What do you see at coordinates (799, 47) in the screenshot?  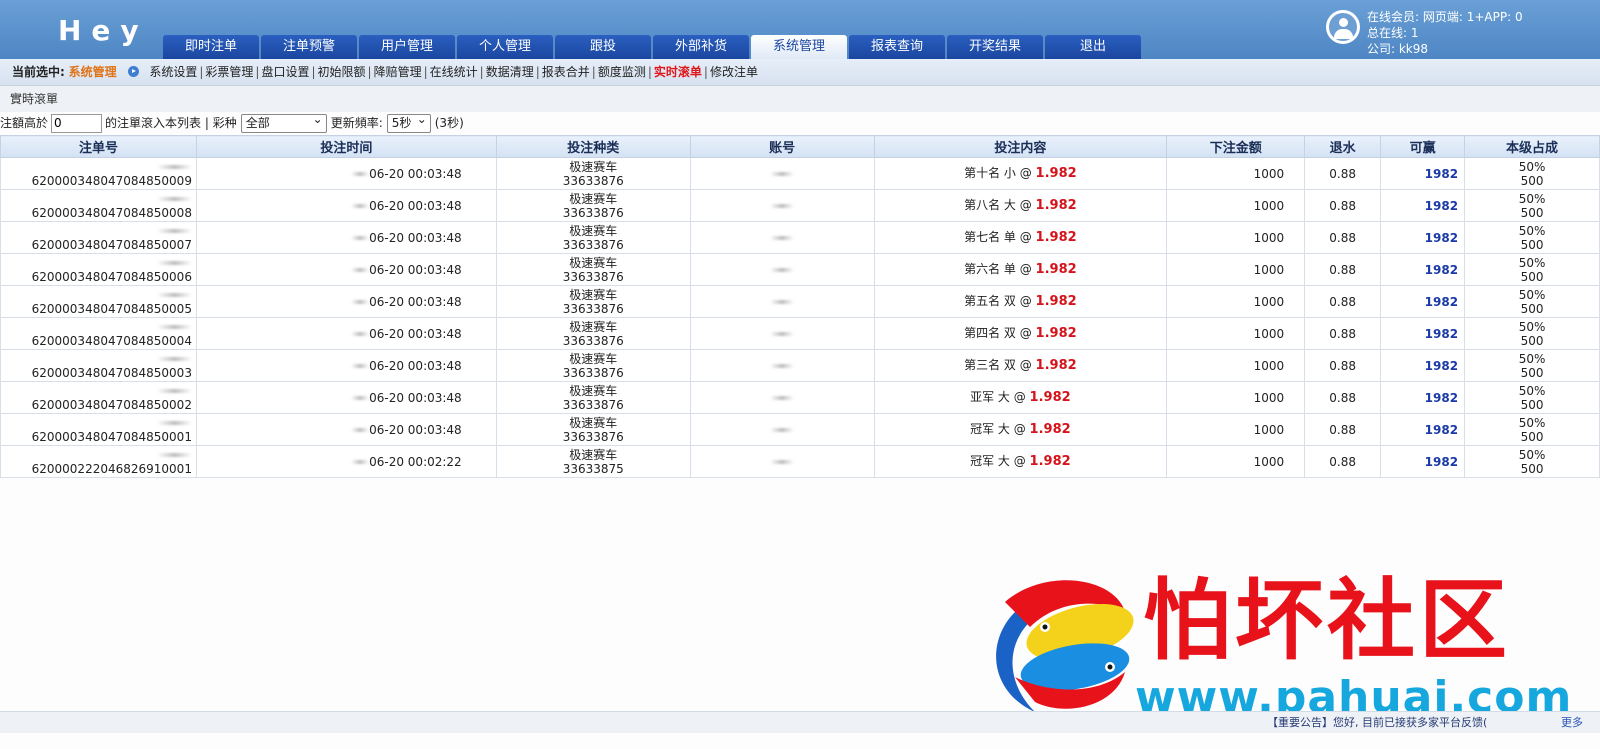 I see `nav-tab: 系统管理` at bounding box center [799, 47].